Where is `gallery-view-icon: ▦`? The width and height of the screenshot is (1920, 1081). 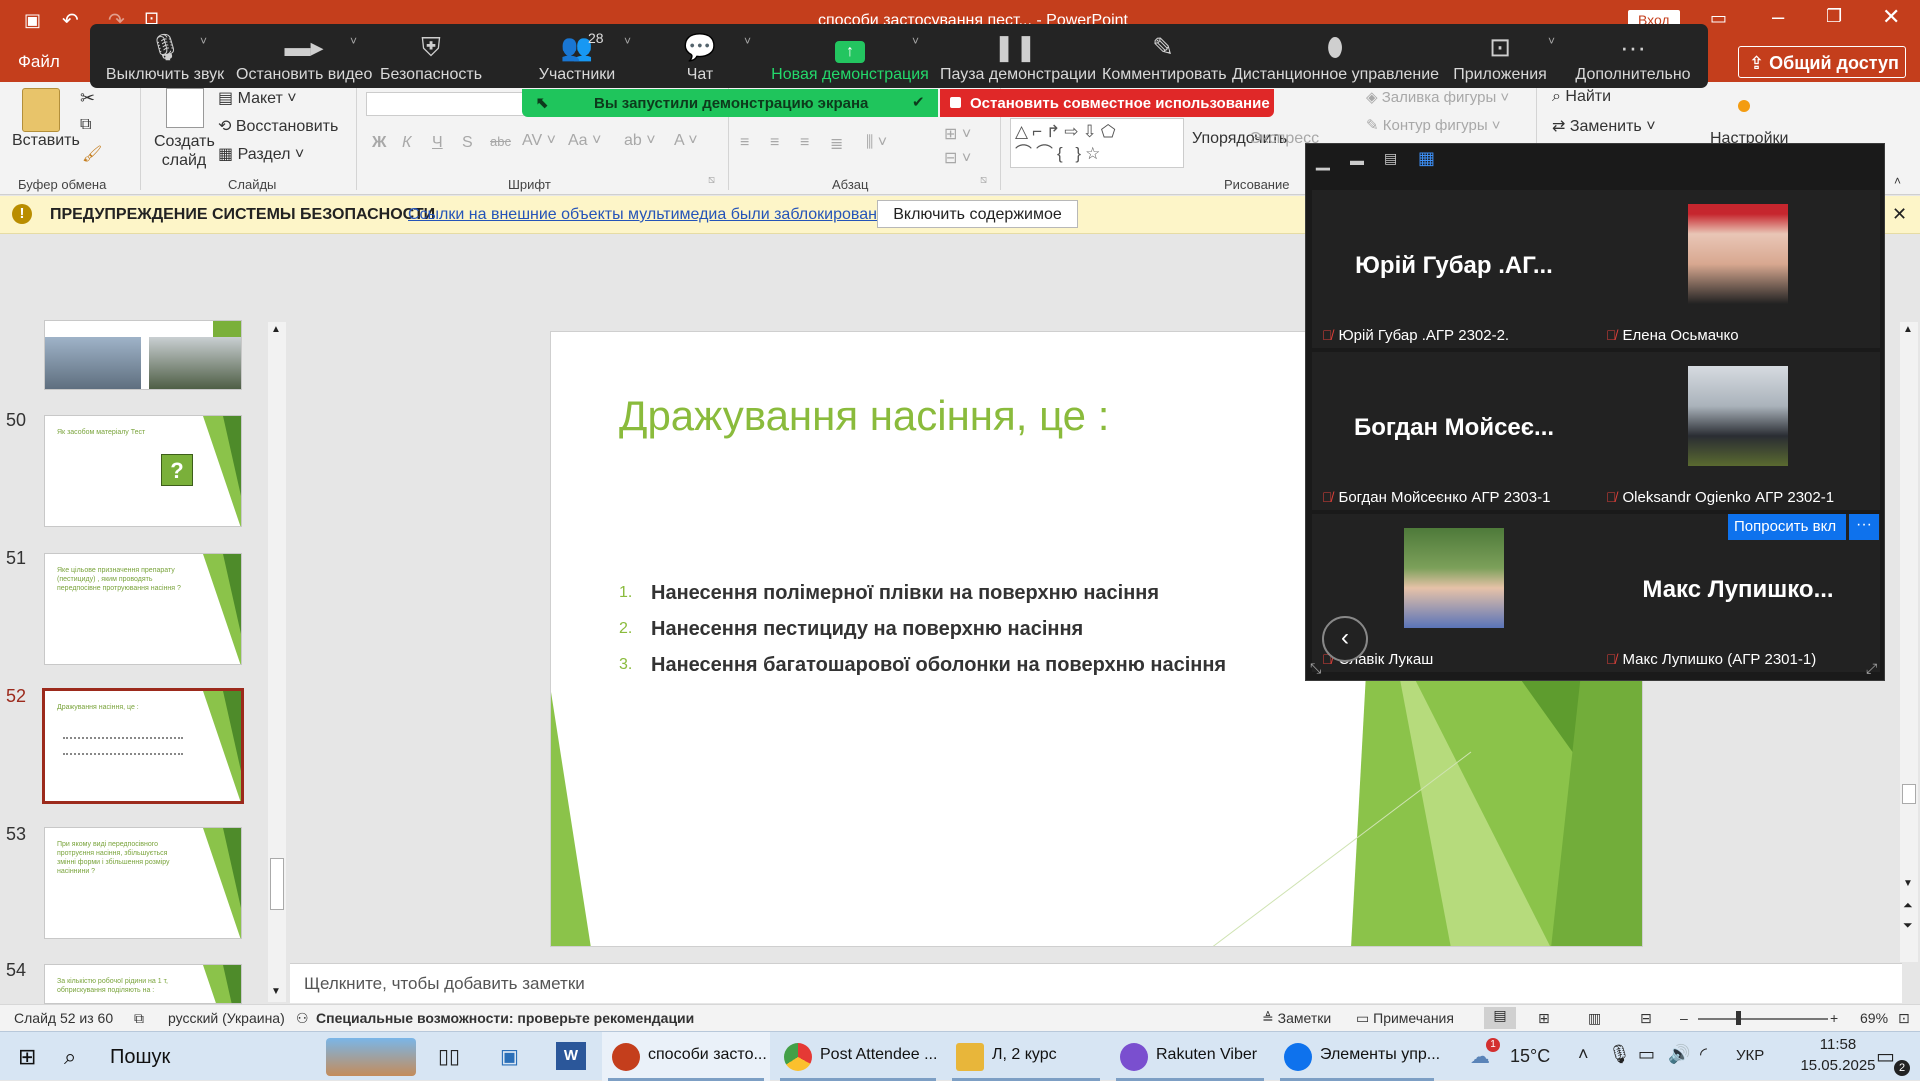 gallery-view-icon: ▦ is located at coordinates (1426, 158).